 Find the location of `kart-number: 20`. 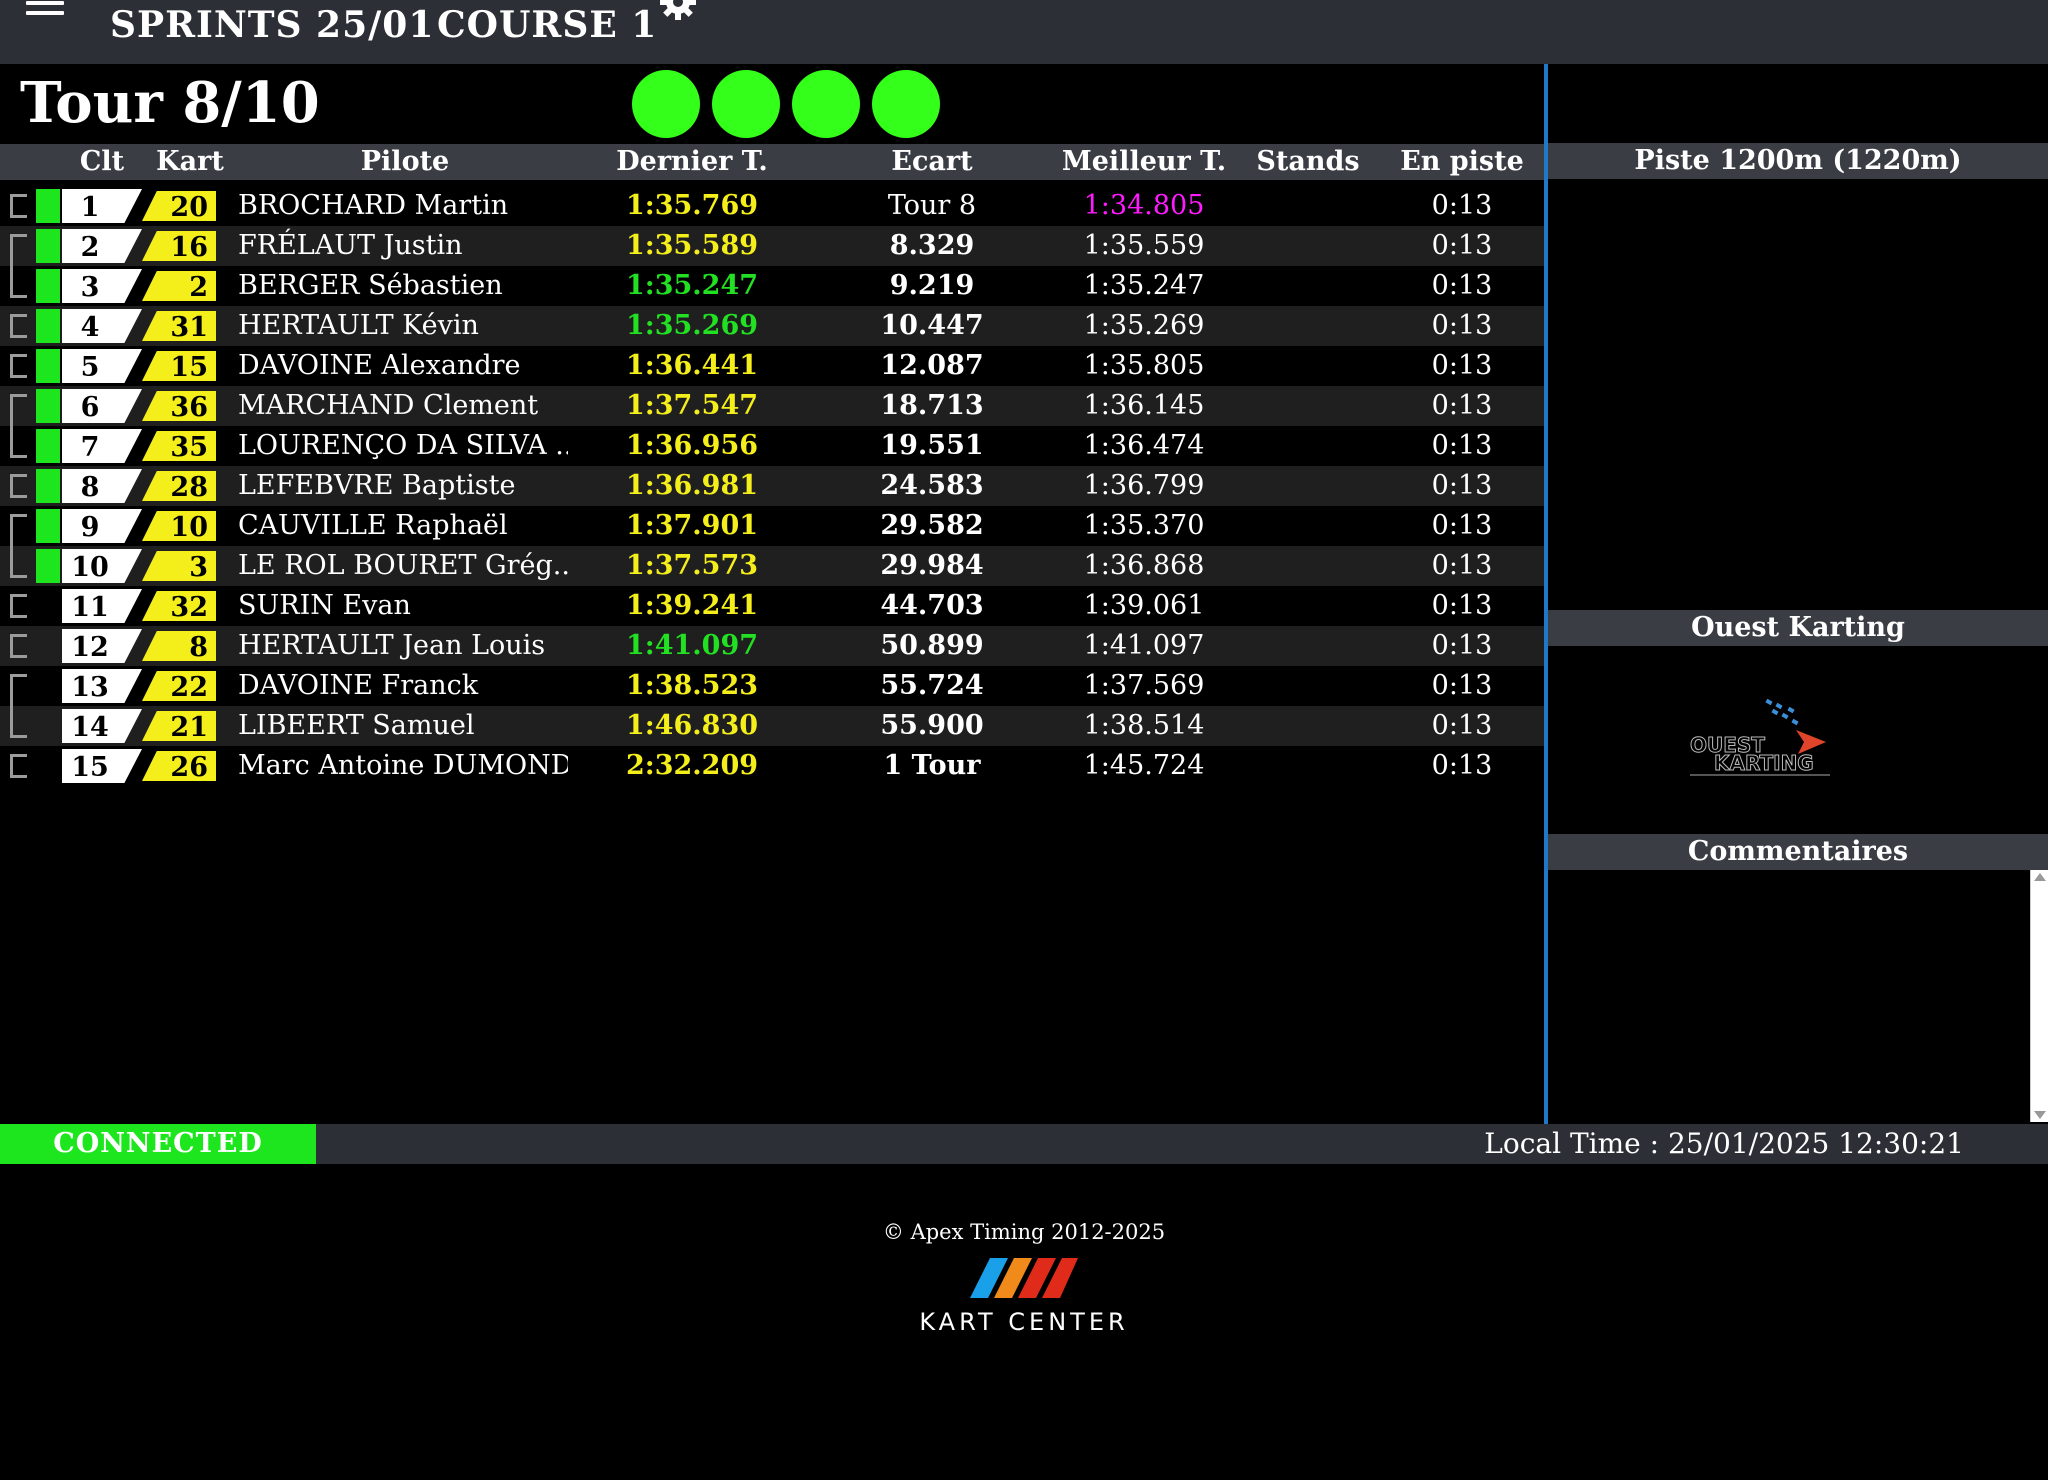

kart-number: 20 is located at coordinates (189, 207).